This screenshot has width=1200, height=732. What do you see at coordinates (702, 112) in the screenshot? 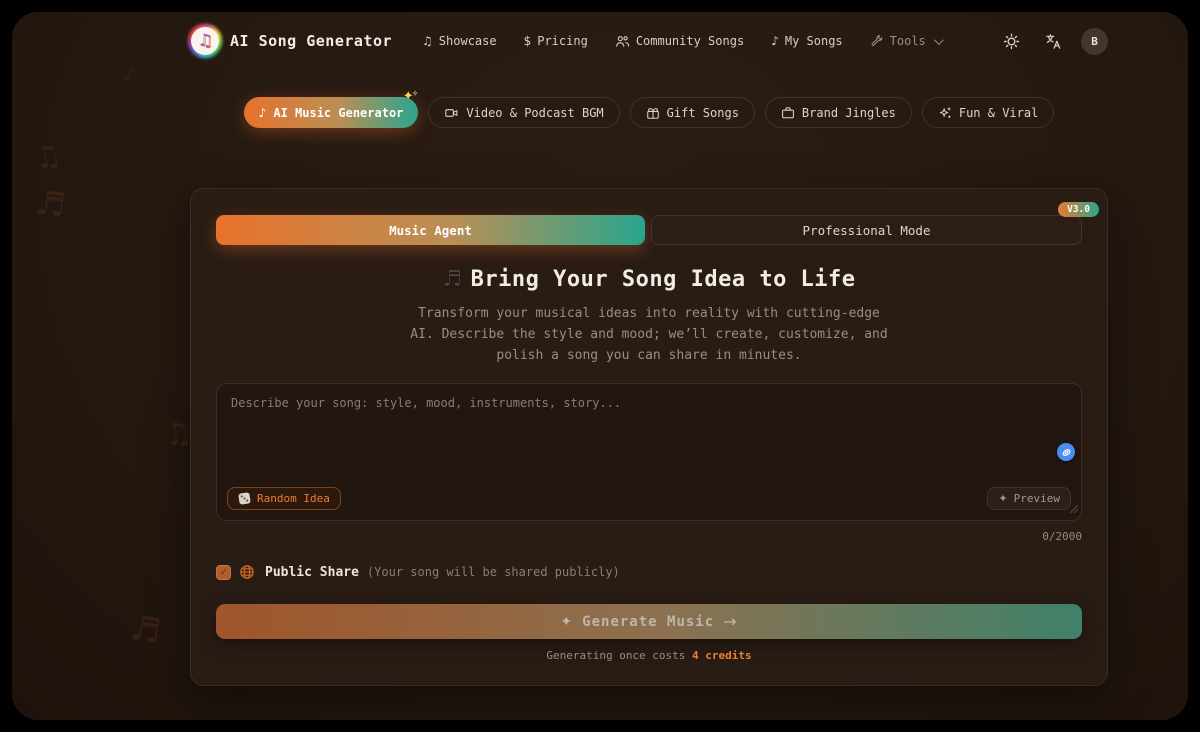
I see `tab-label: Gift Songs` at bounding box center [702, 112].